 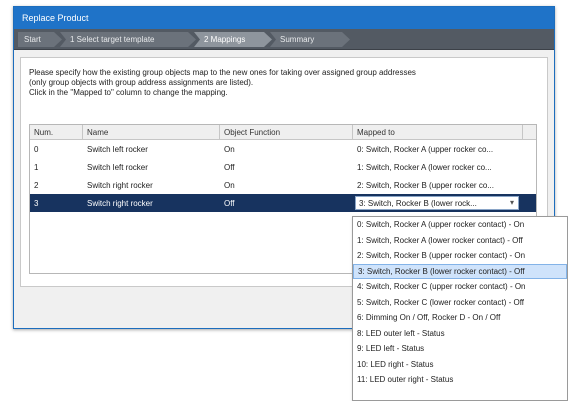 What do you see at coordinates (40, 39) in the screenshot?
I see `wizard-step-start: Start` at bounding box center [40, 39].